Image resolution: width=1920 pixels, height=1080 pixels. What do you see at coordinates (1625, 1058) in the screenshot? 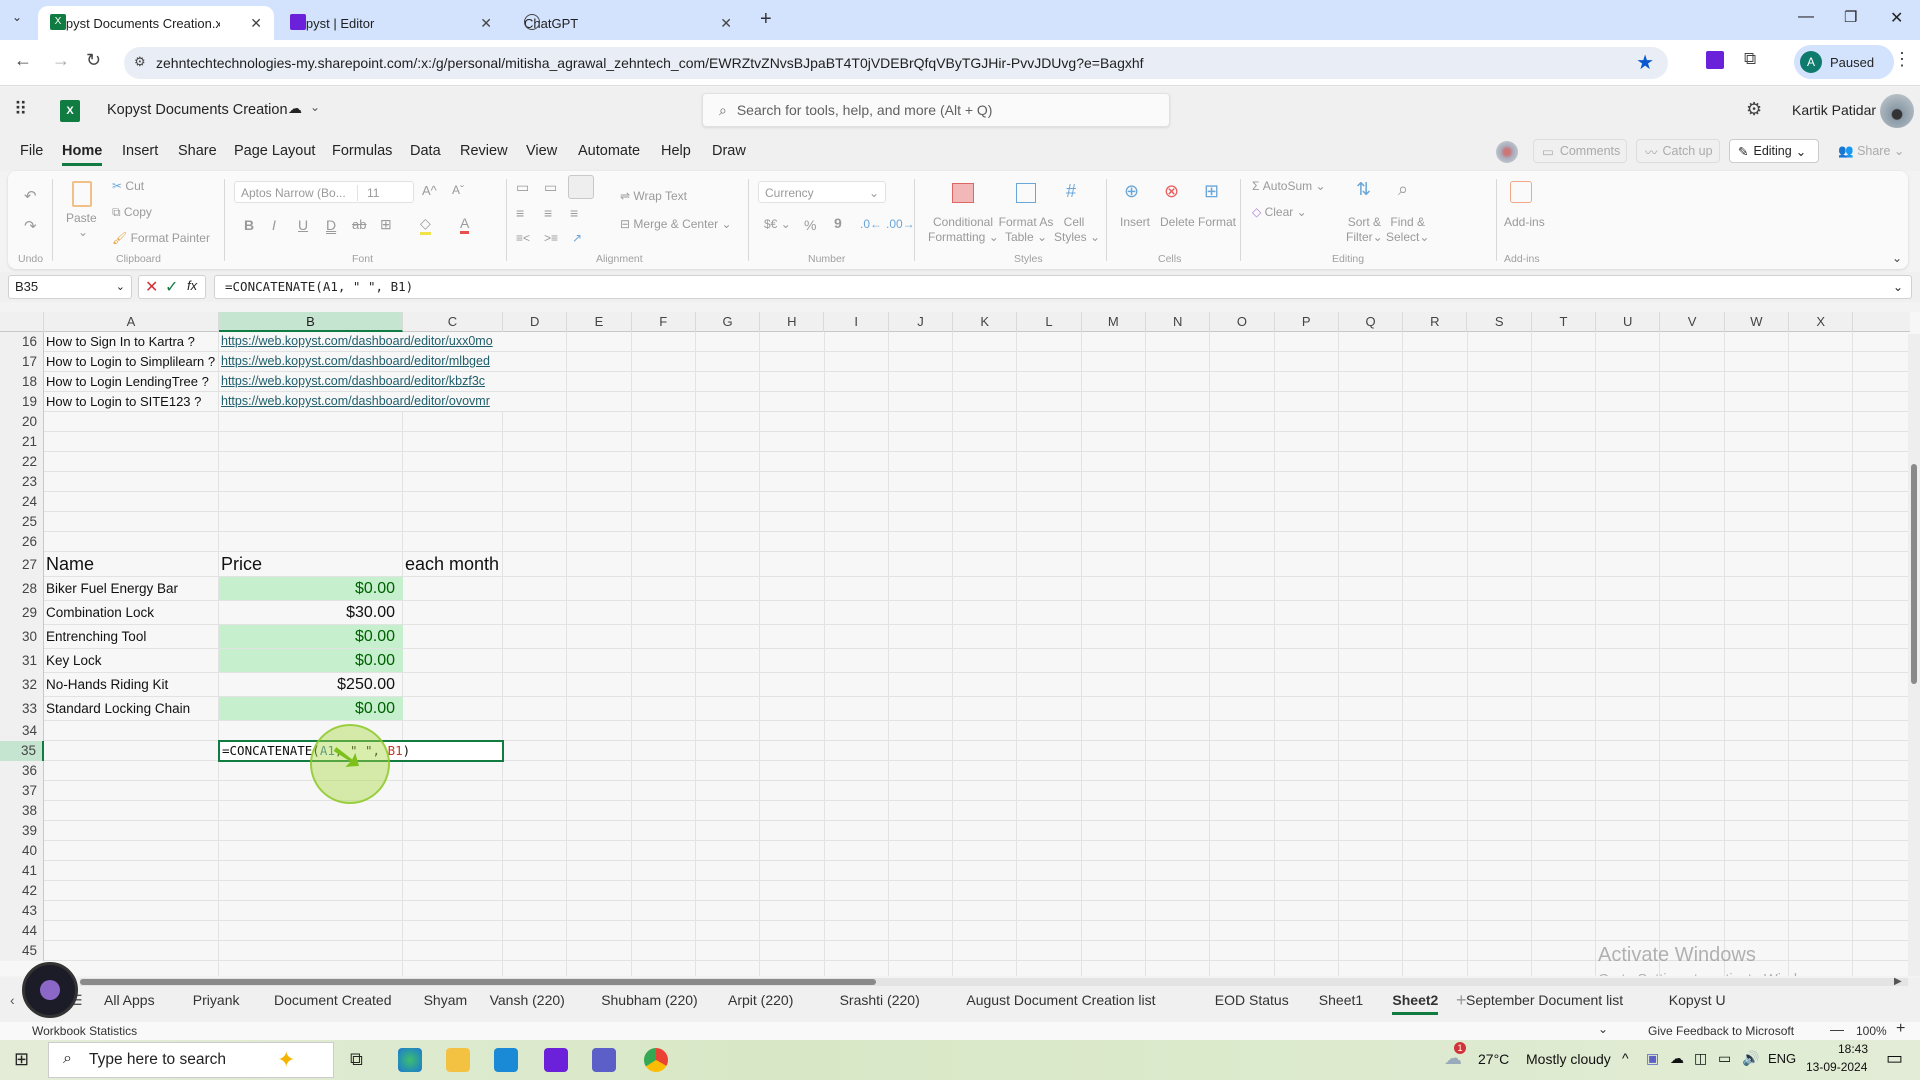
I see `tray-expand-icon: ^` at bounding box center [1625, 1058].